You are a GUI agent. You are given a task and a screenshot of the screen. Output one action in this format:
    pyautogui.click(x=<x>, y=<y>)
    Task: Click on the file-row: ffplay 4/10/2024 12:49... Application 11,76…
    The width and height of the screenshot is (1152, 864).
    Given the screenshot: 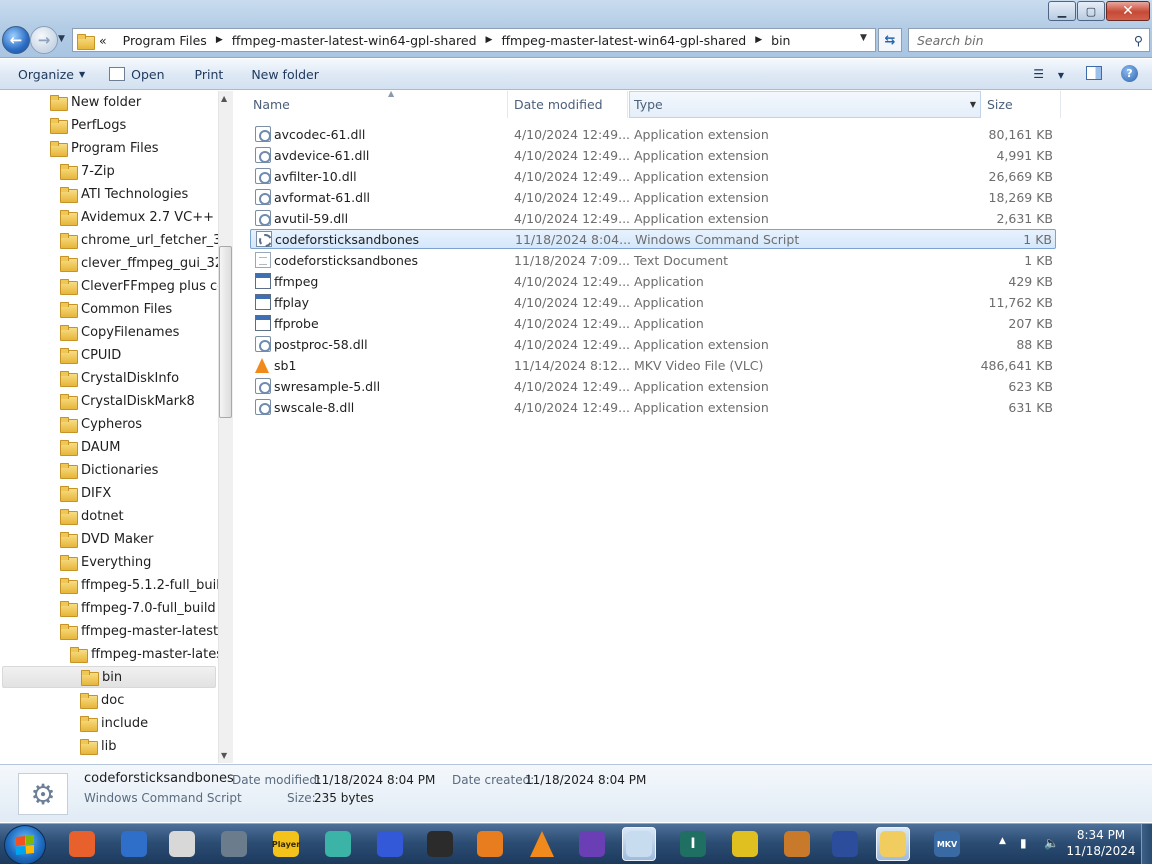 What is the action you would take?
    pyautogui.click(x=653, y=302)
    